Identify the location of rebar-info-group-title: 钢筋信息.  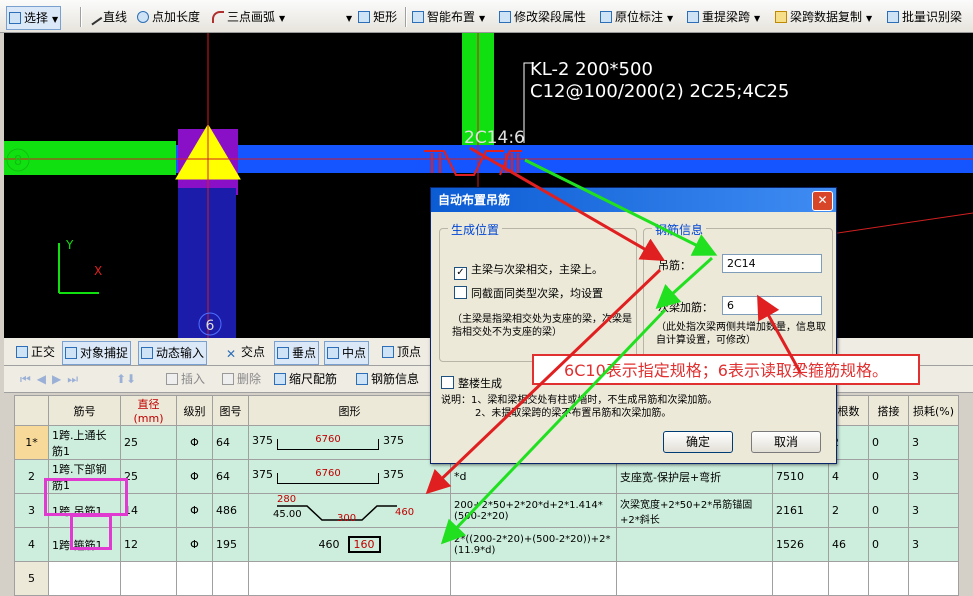
(679, 229).